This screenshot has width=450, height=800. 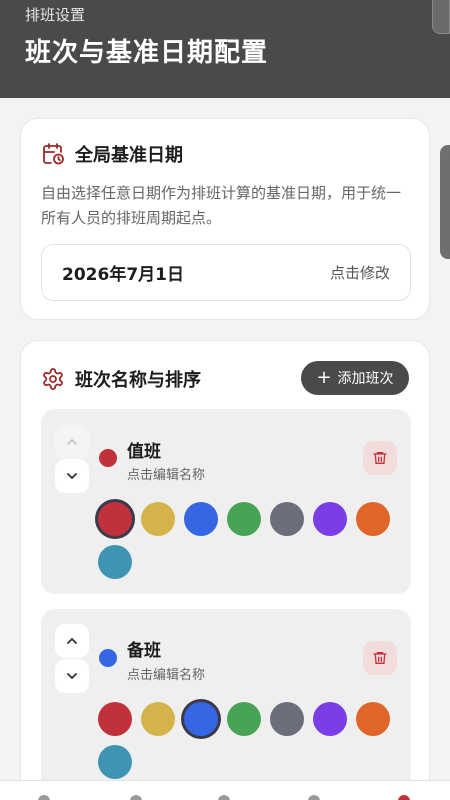 I want to click on base-date-description: 自由选择任意日期作为排班计算的基准日期，用于统一所有人员的排班周期起点。, so click(x=221, y=205).